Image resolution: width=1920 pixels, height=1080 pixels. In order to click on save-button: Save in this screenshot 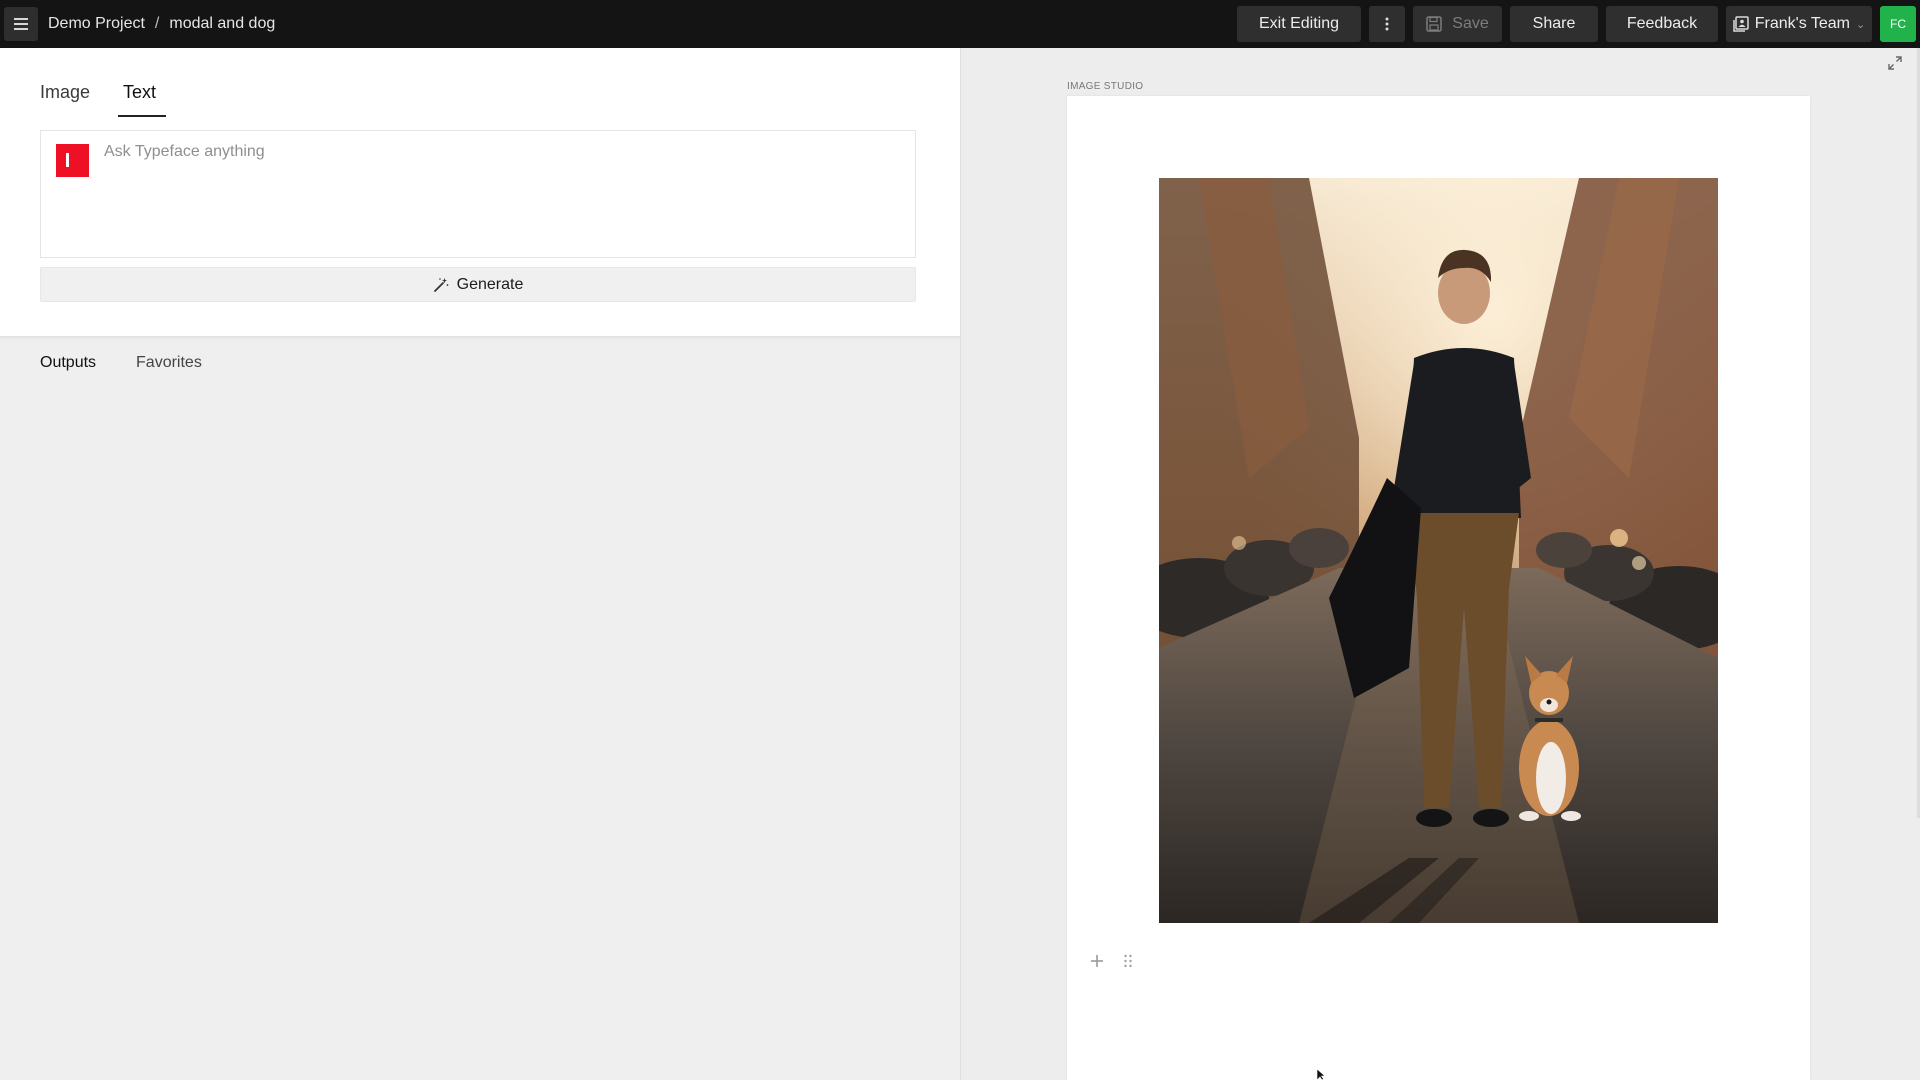, I will do `click(1457, 24)`.